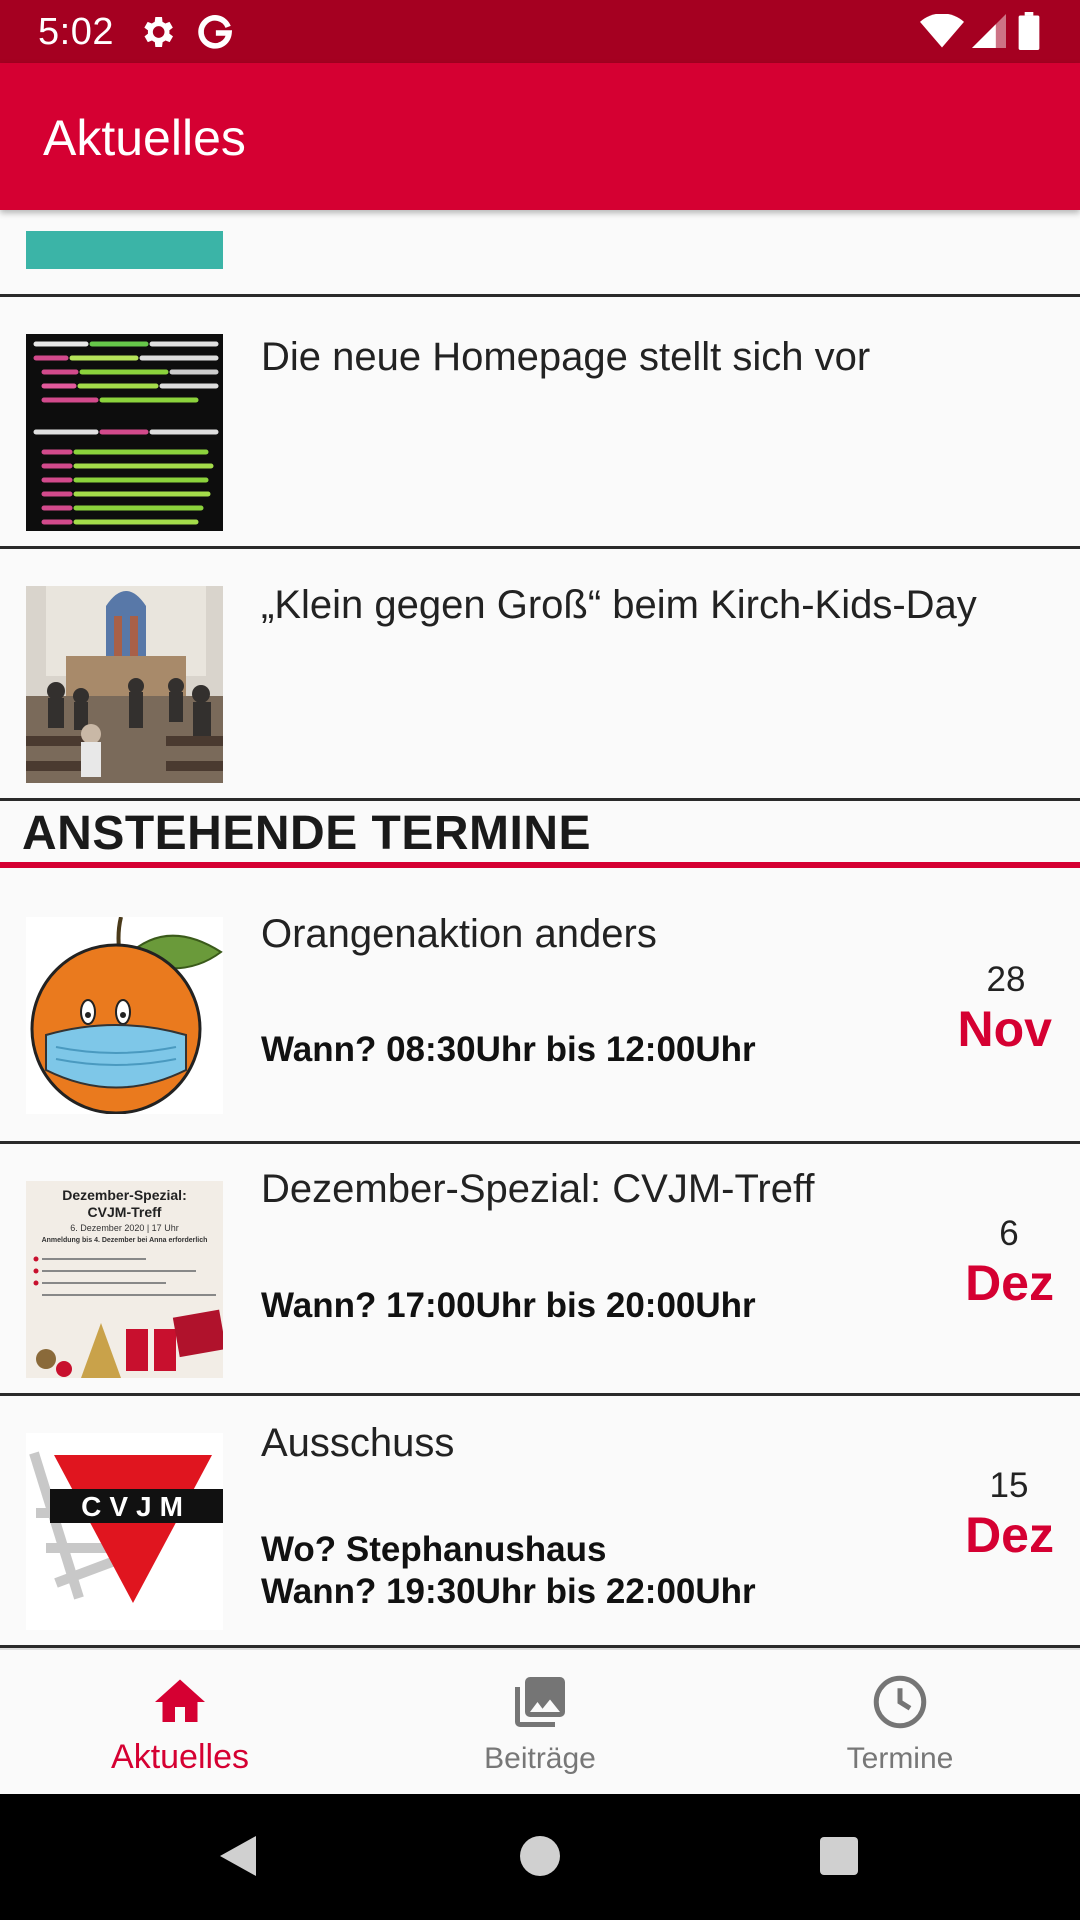 The width and height of the screenshot is (1080, 1920). What do you see at coordinates (566, 357) in the screenshot?
I see `post-title: Die neue Homepage stellt sich vor` at bounding box center [566, 357].